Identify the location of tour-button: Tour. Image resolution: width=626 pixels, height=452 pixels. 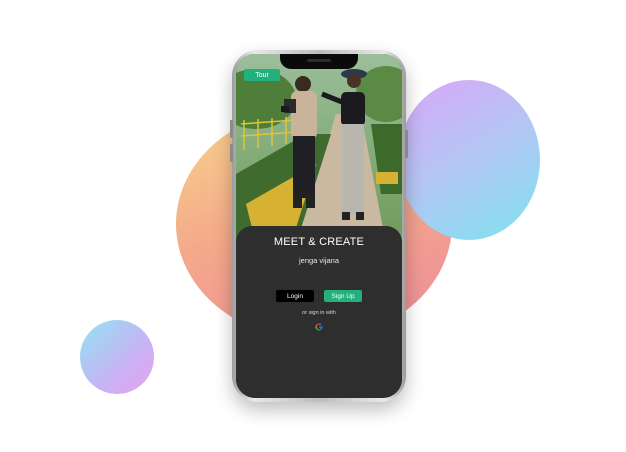
(262, 75).